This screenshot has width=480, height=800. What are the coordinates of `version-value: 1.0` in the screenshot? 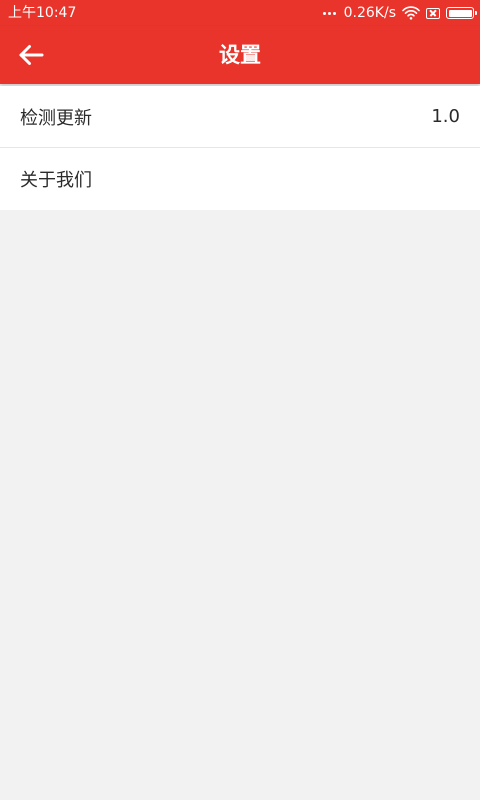 It's located at (445, 116).